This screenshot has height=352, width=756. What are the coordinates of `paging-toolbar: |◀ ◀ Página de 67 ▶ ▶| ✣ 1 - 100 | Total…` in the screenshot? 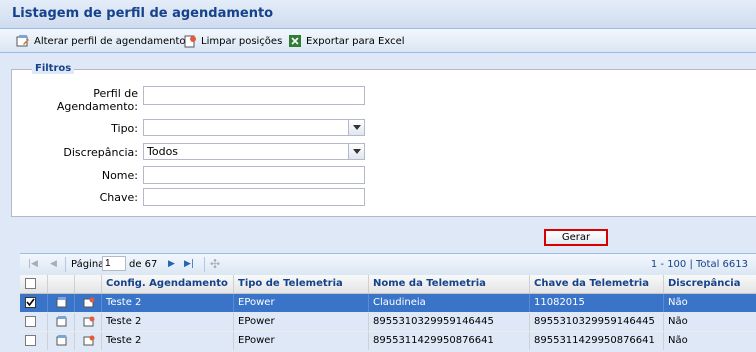 It's located at (388, 265).